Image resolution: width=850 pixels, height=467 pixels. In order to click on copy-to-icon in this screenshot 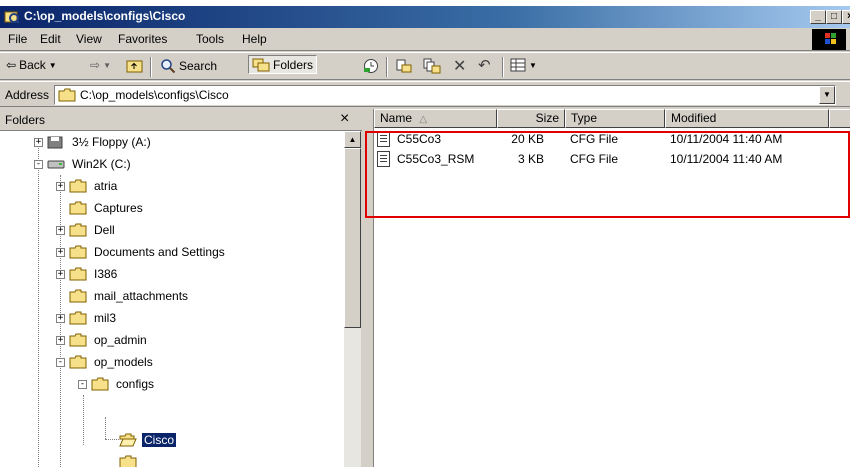, I will do `click(432, 66)`.